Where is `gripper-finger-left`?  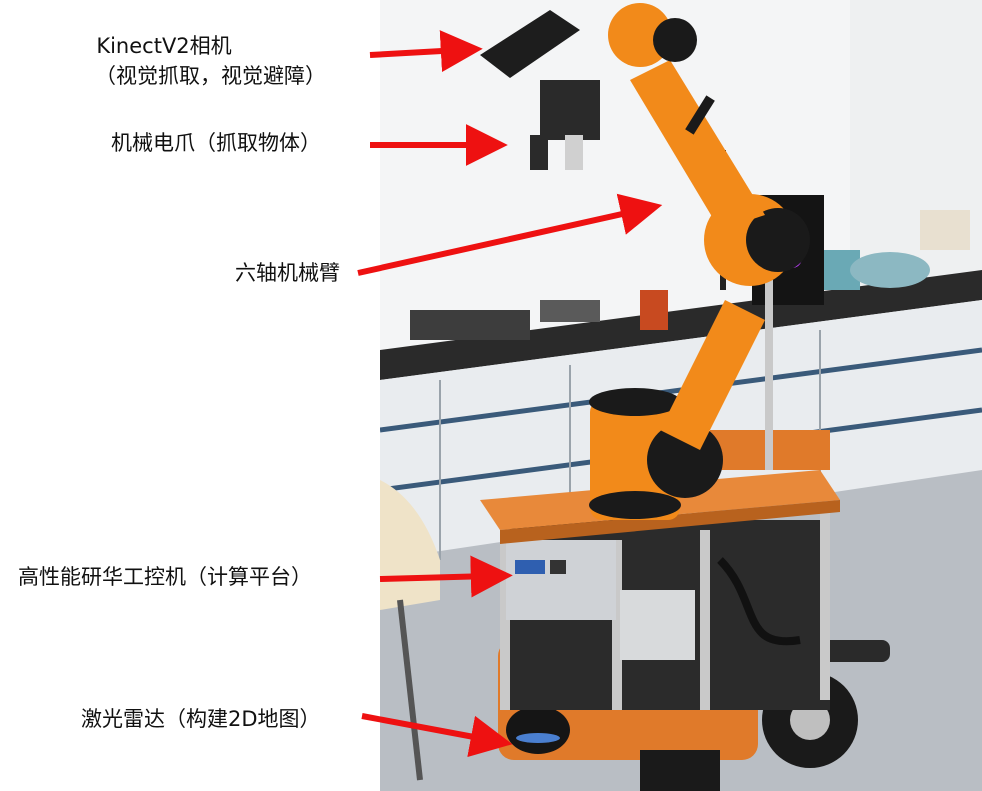 gripper-finger-left is located at coordinates (539, 152).